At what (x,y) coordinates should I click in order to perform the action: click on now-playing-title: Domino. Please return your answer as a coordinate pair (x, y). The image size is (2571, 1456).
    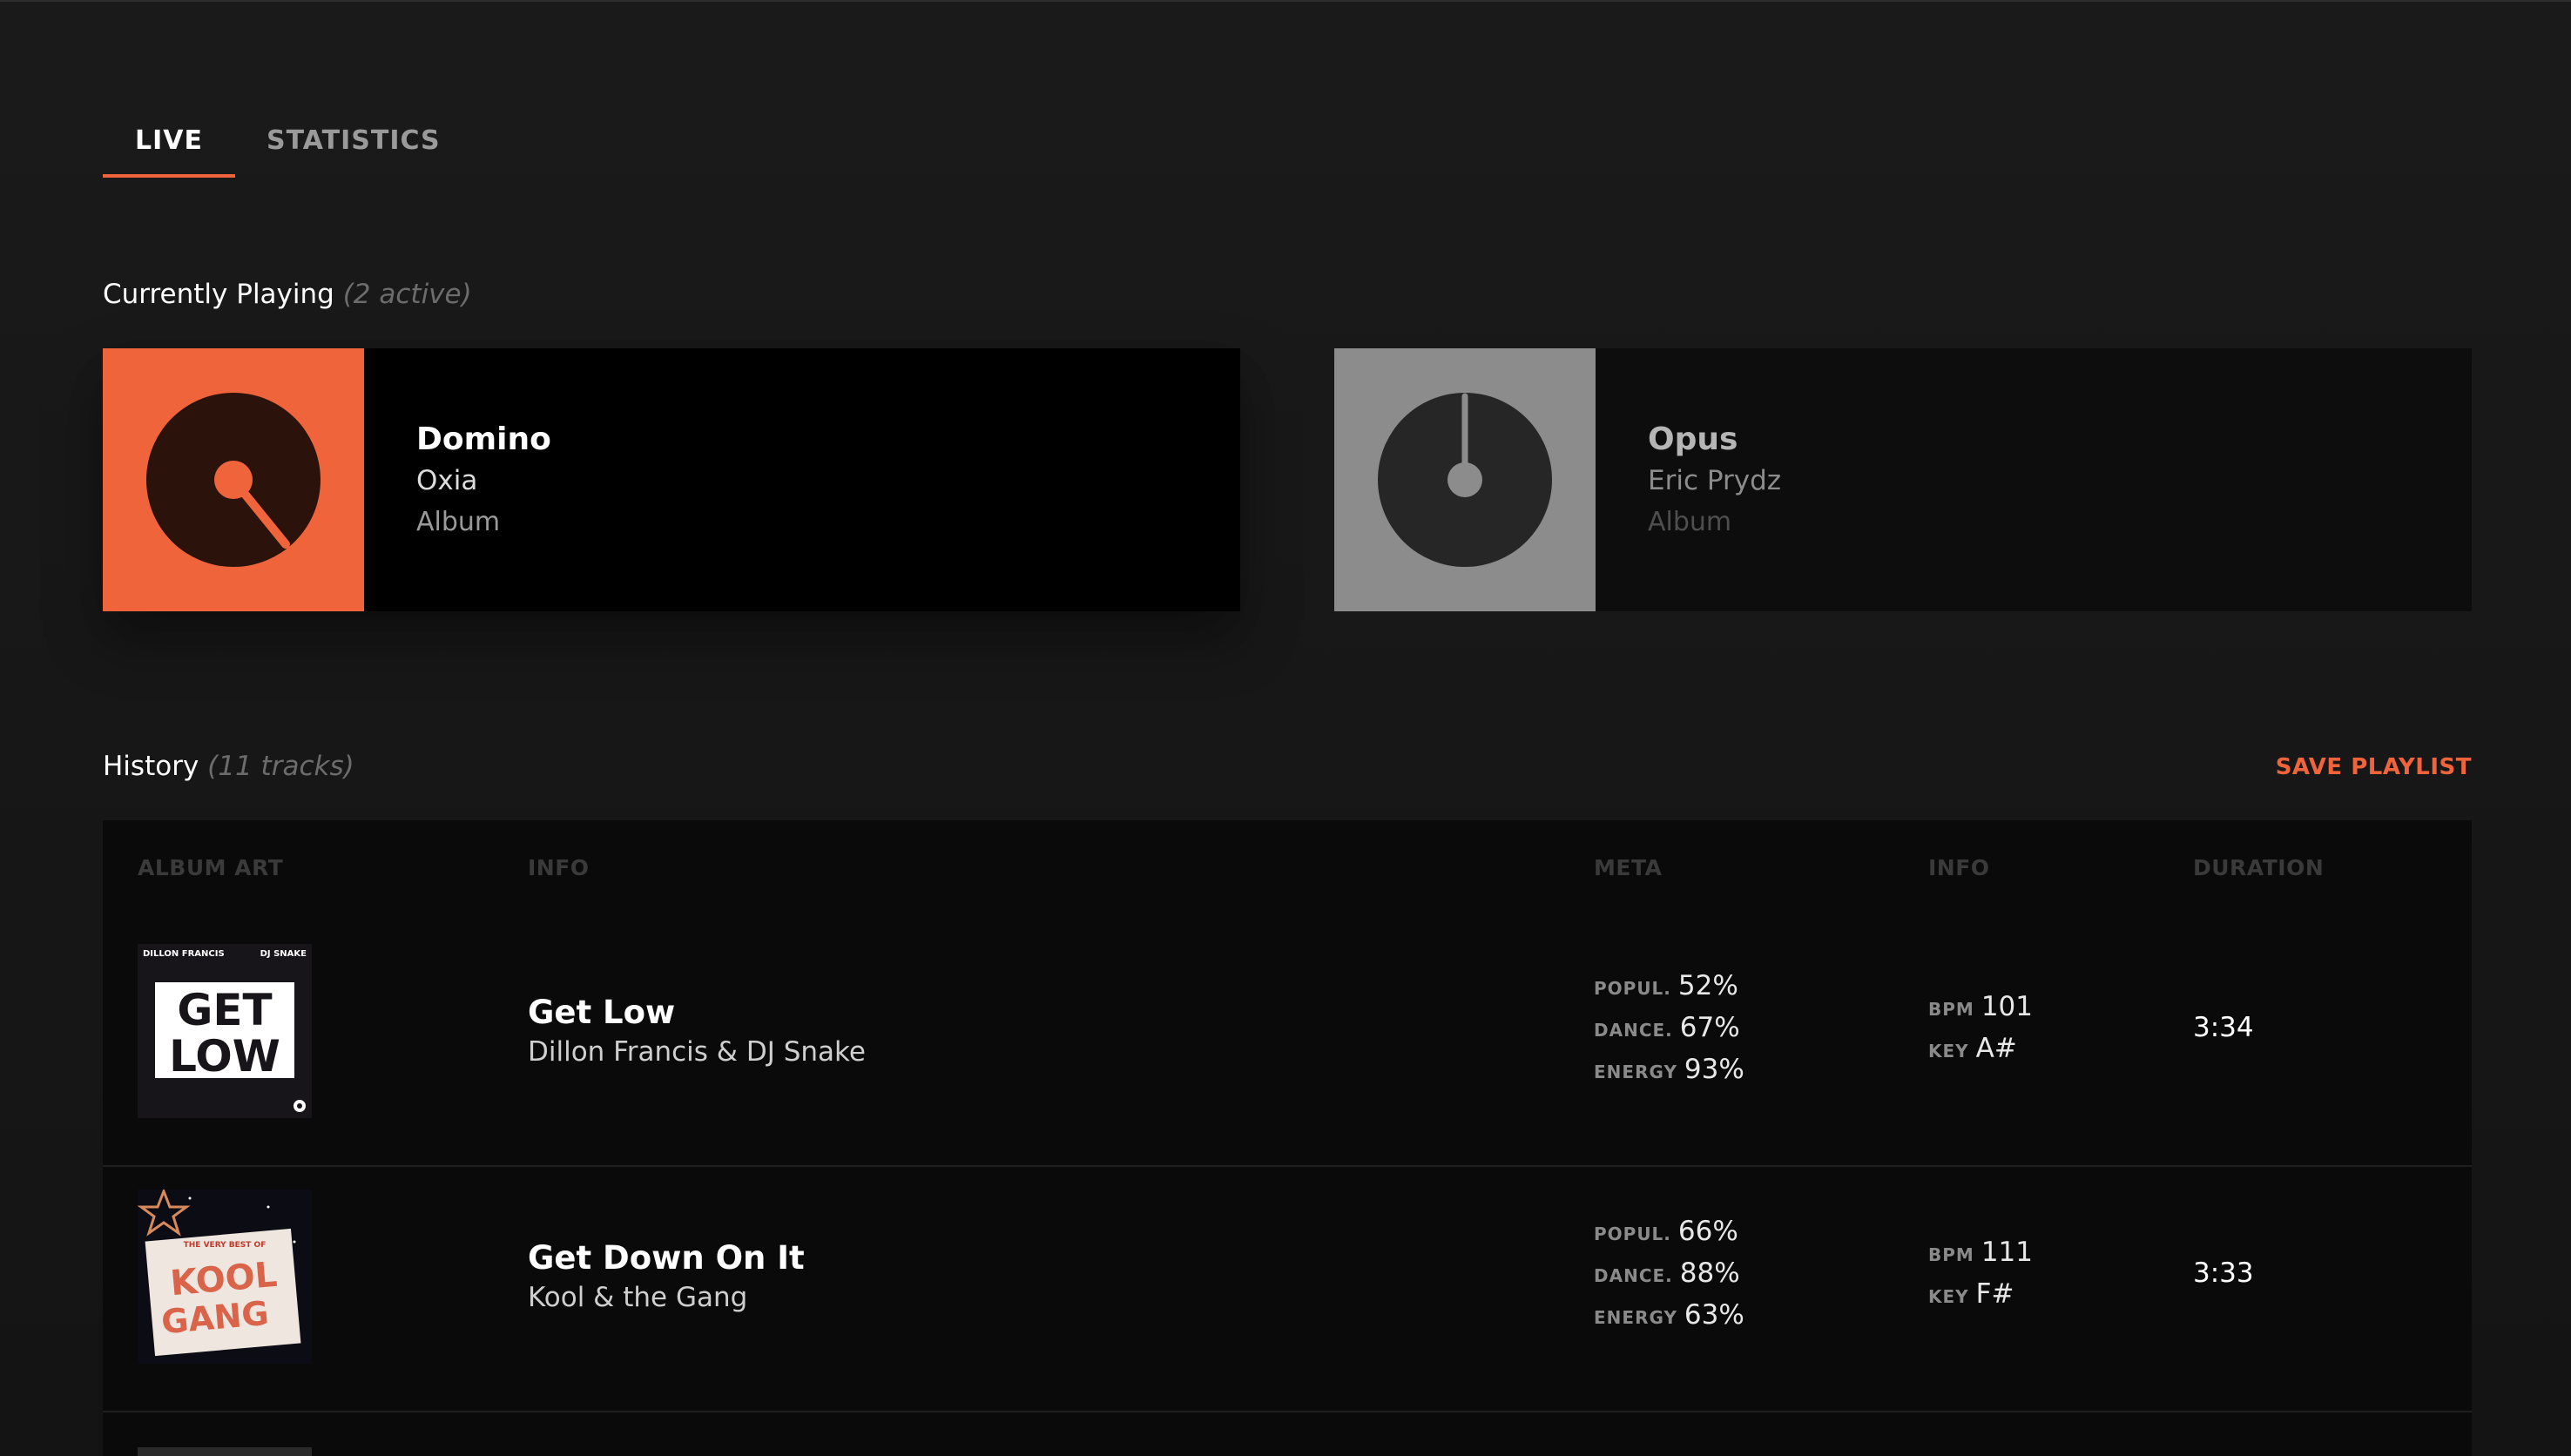
    Looking at the image, I should click on (483, 439).